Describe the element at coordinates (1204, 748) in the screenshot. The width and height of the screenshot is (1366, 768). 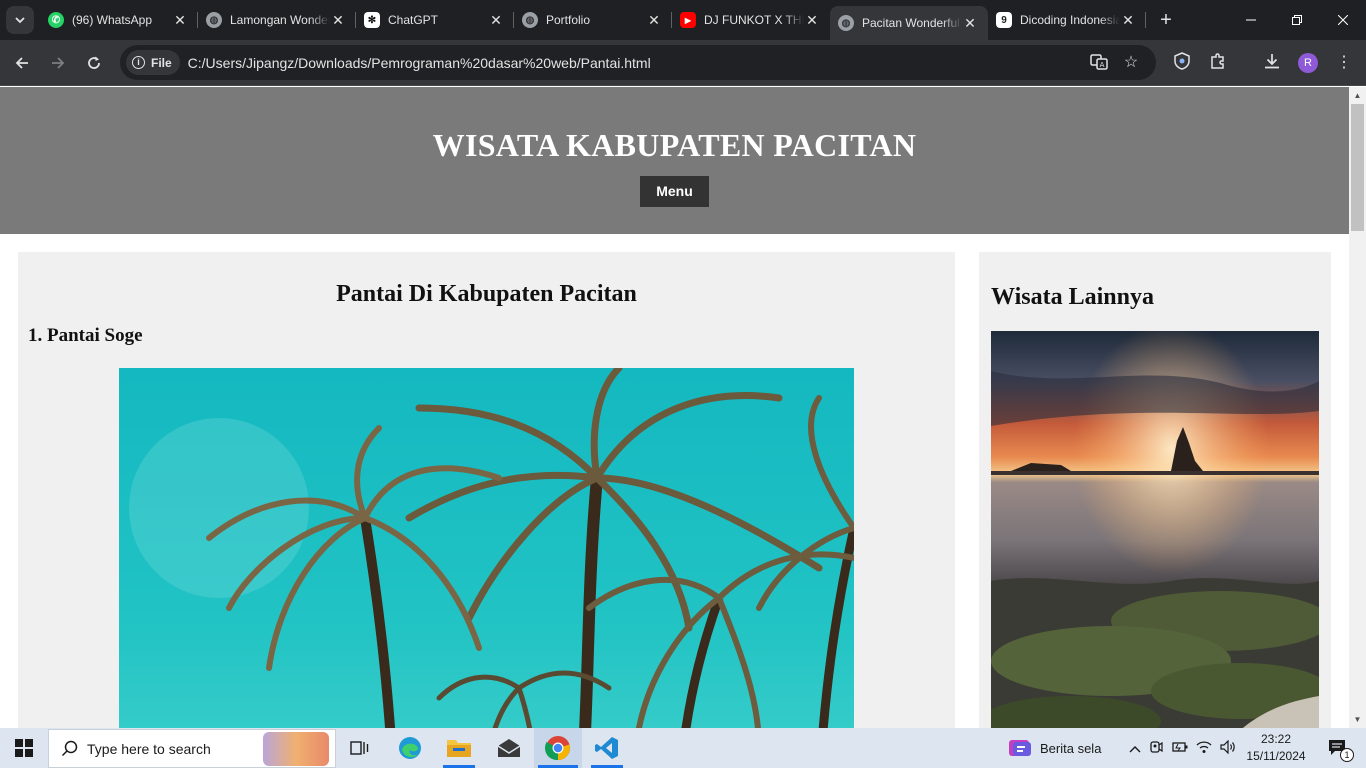
I see `wifi-icon` at that location.